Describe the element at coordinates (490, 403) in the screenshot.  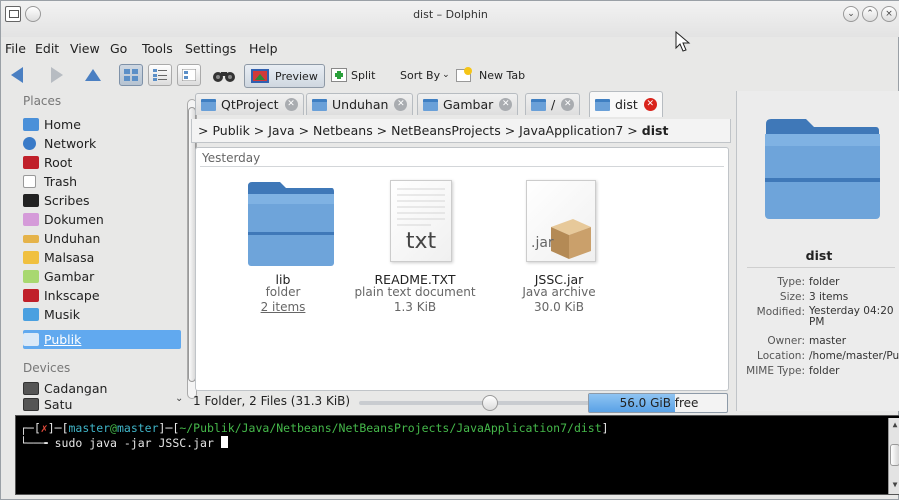
I see `zoom-slider-knob` at that location.